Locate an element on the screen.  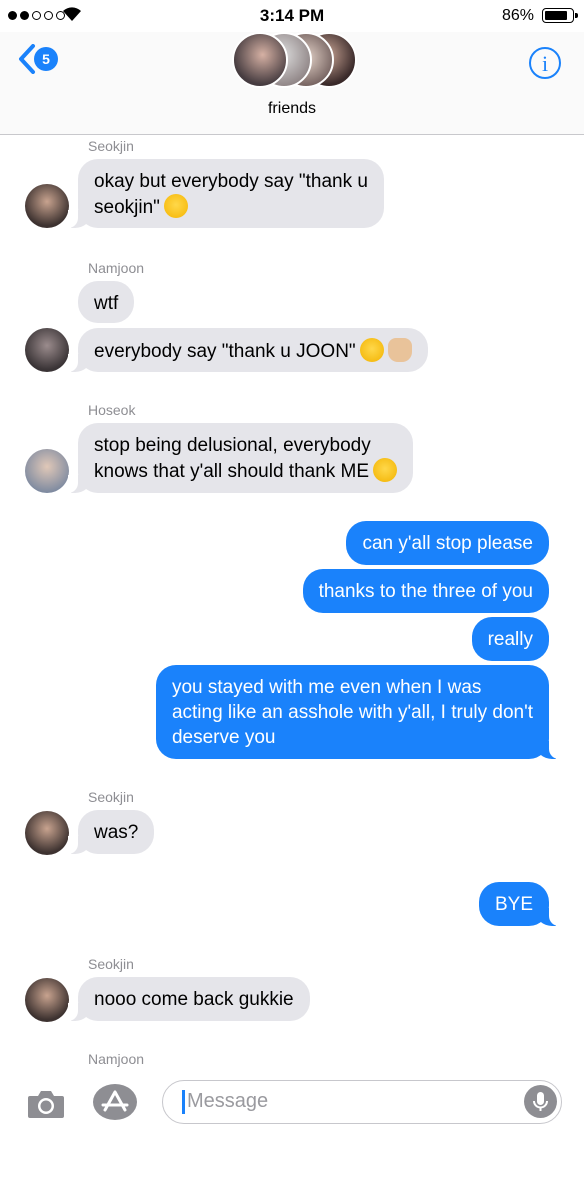
message-bubble-sent: BYE is located at coordinates (519, 904).